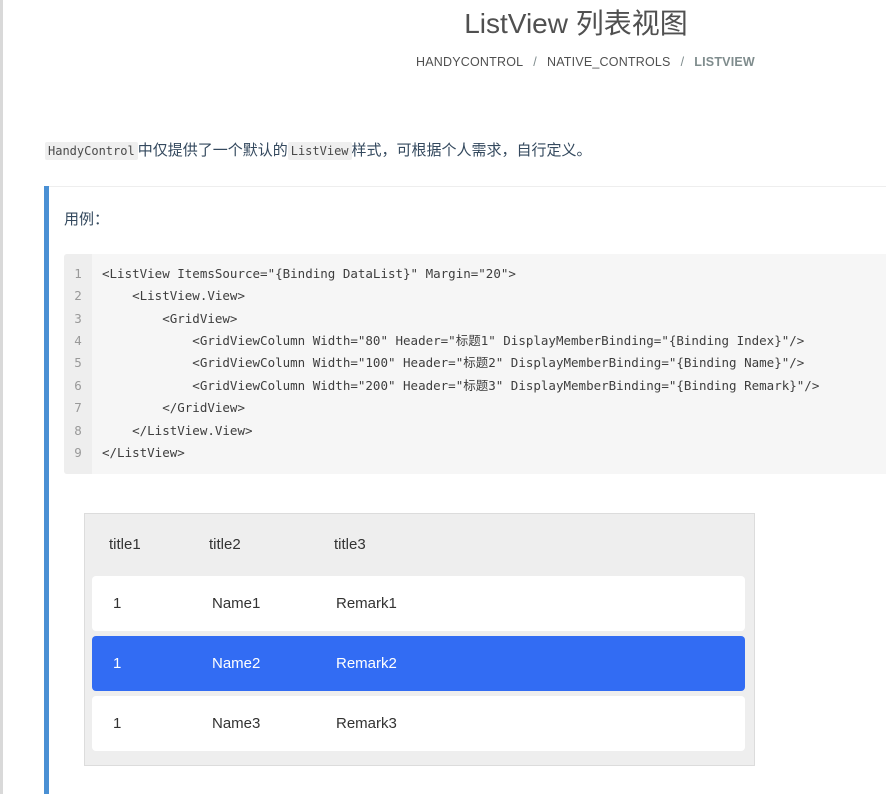 This screenshot has height=794, width=886. Describe the element at coordinates (418, 723) in the screenshot. I see `listview-row-3: 1 Name3 Remark3` at that location.